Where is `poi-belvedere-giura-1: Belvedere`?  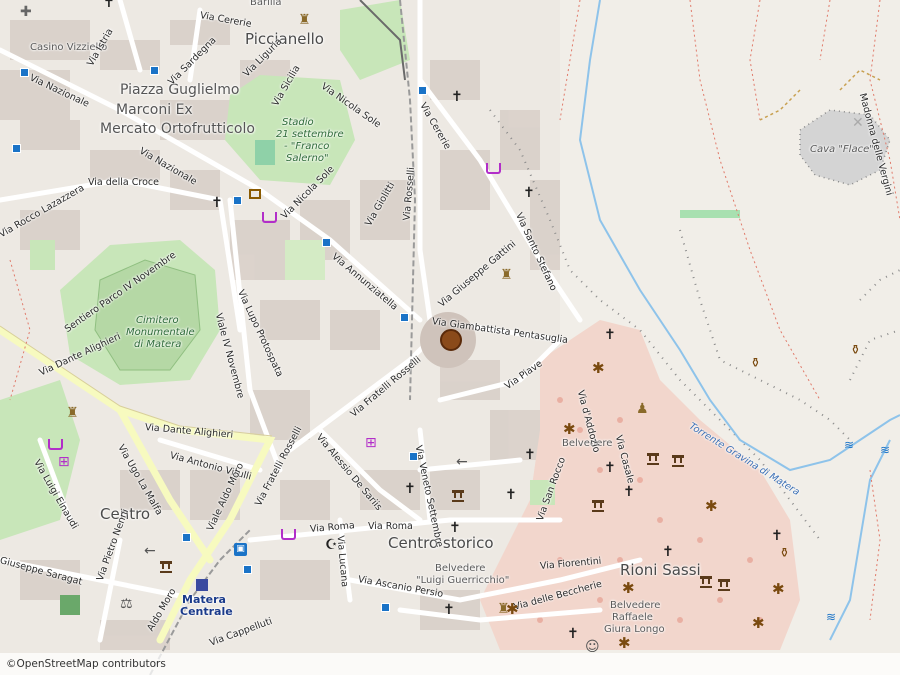 poi-belvedere-giura-1: Belvedere is located at coordinates (635, 605).